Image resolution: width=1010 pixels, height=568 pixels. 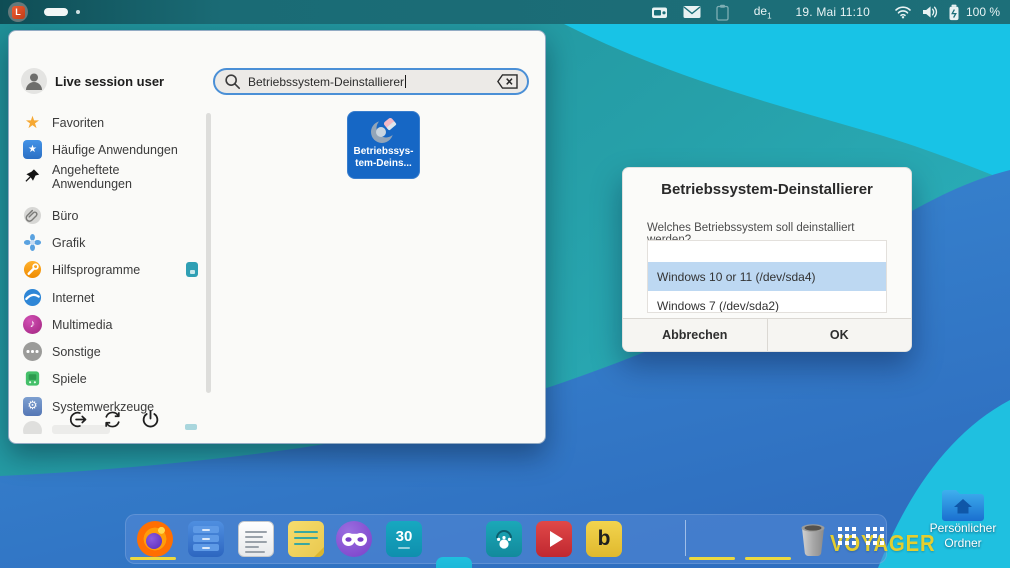 What do you see at coordinates (767, 302) in the screenshot?
I see `os-option: Windows 7 (/dev/sda2)` at bounding box center [767, 302].